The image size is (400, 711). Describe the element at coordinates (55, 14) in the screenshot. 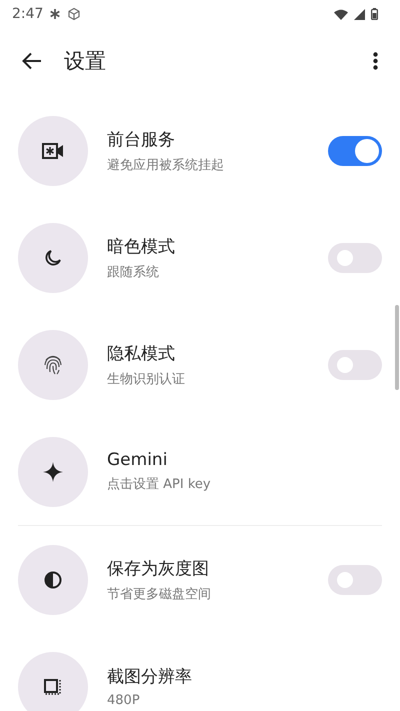

I see `asterisk-icon` at that location.